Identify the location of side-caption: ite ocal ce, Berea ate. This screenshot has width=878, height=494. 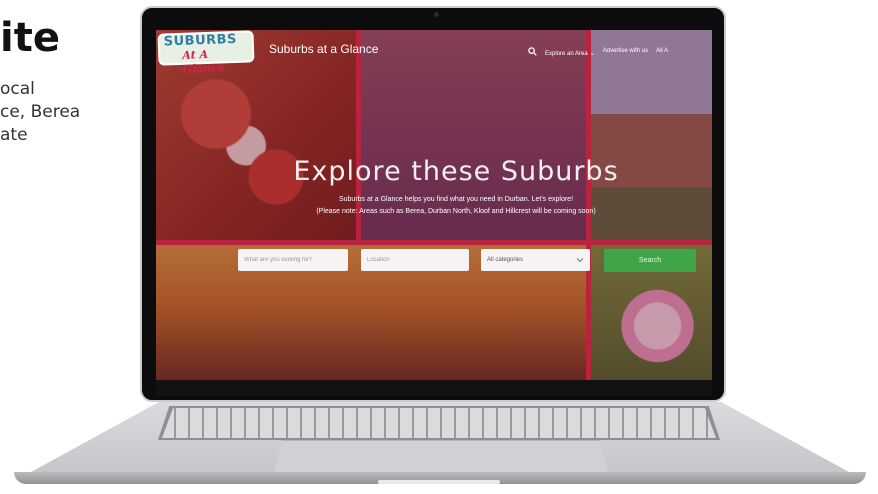
(70, 80).